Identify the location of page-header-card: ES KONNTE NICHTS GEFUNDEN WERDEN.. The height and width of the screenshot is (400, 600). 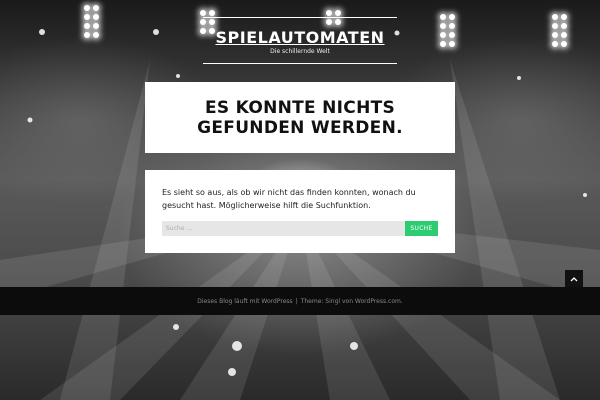
(300, 117).